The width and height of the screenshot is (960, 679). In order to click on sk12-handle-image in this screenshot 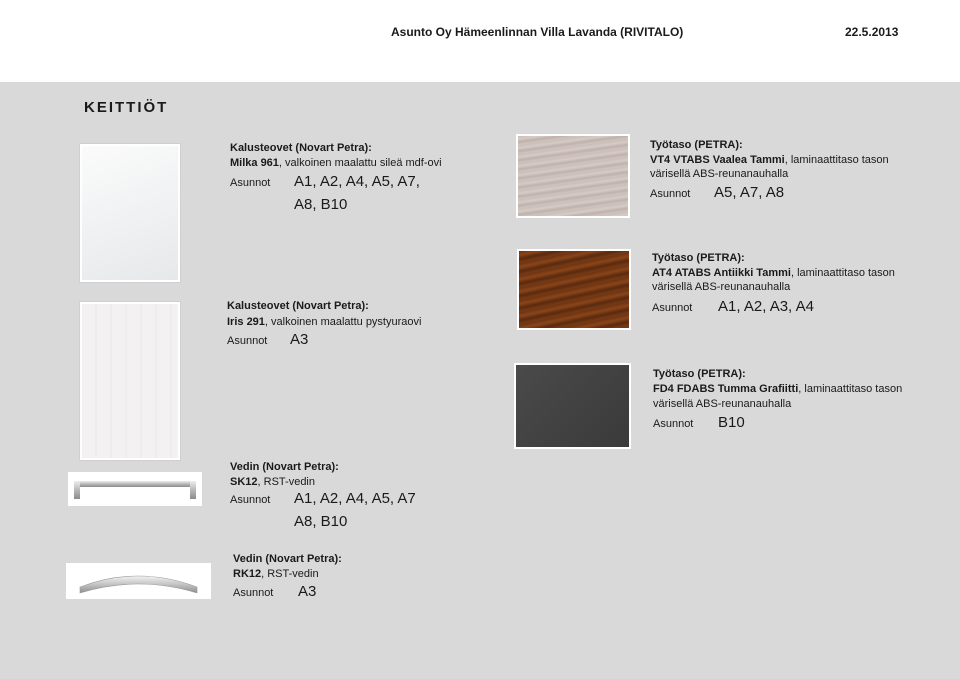, I will do `click(135, 489)`.